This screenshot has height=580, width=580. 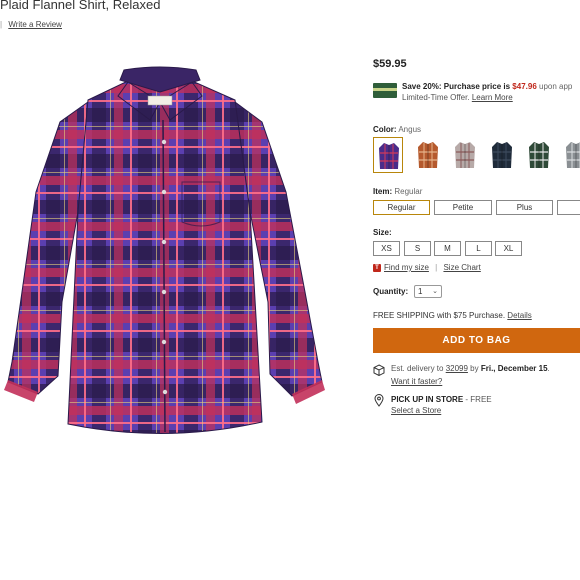 I want to click on review-row: | Write a Review, so click(x=31, y=24).